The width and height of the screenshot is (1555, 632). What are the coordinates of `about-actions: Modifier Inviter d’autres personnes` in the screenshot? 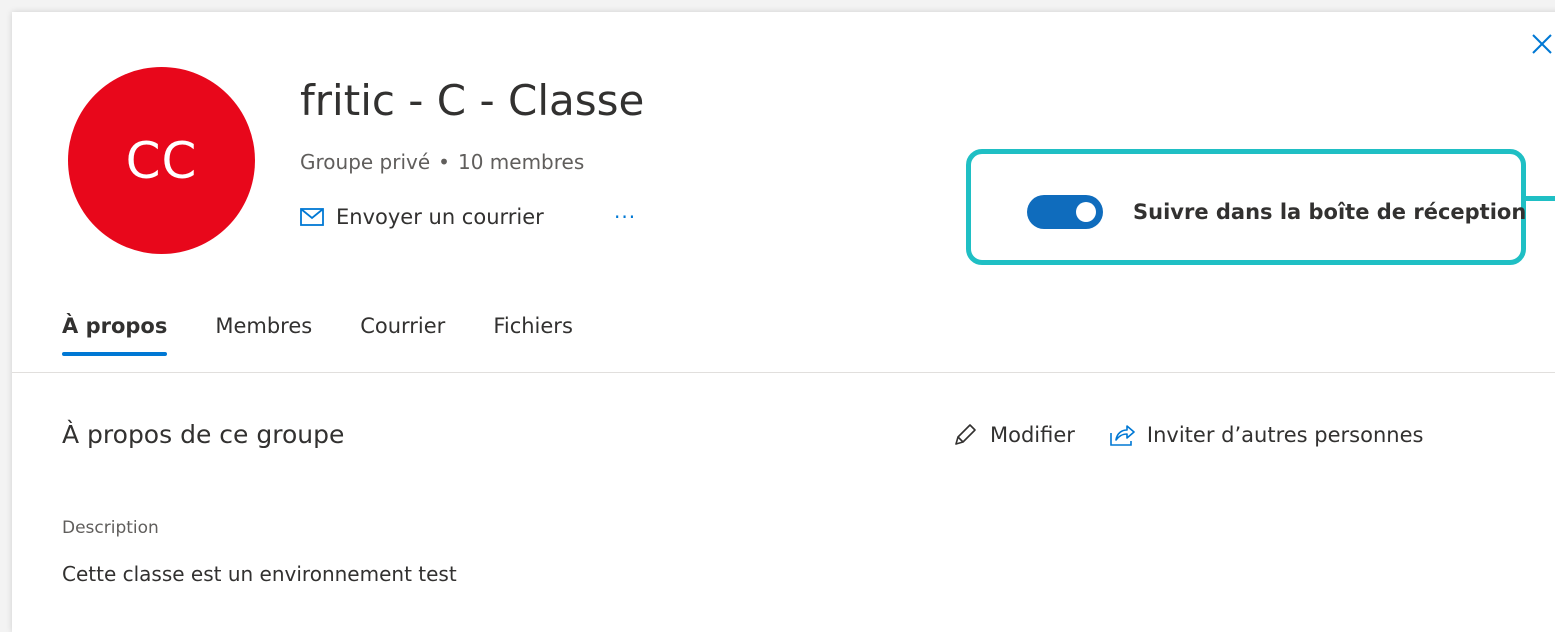 It's located at (1187, 435).